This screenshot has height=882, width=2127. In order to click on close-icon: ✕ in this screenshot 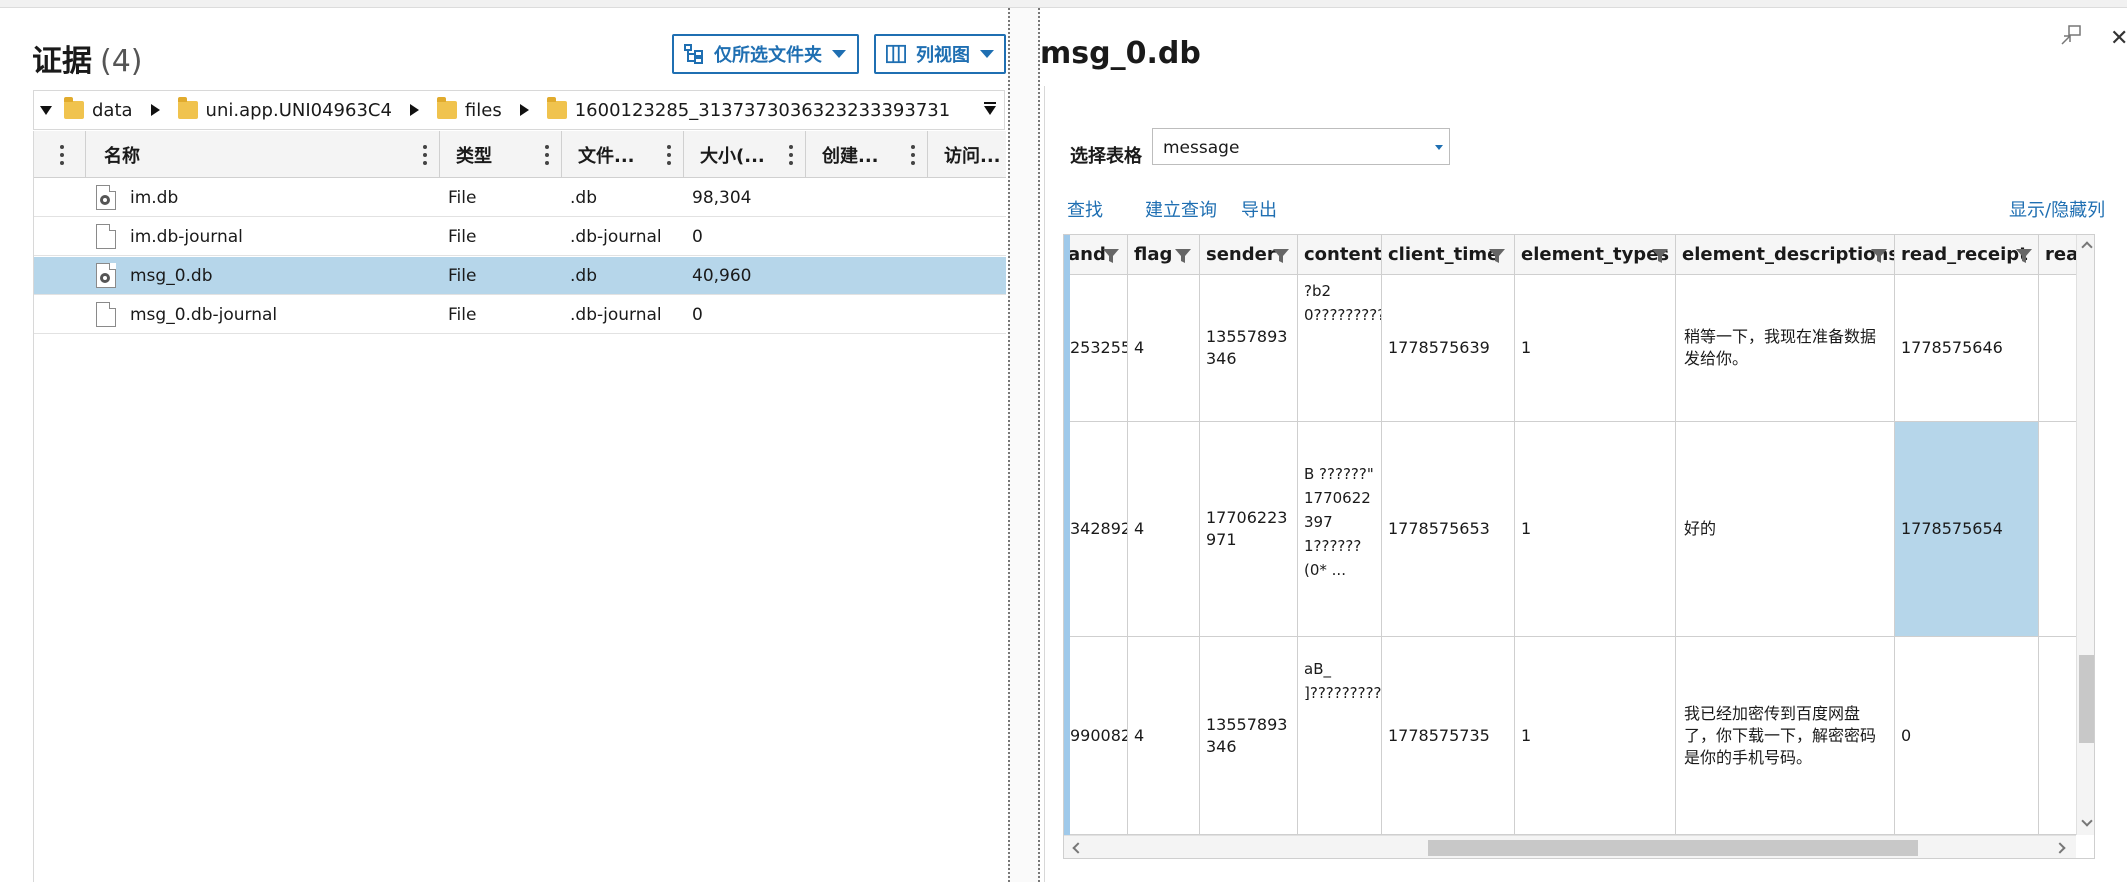, I will do `click(2118, 38)`.